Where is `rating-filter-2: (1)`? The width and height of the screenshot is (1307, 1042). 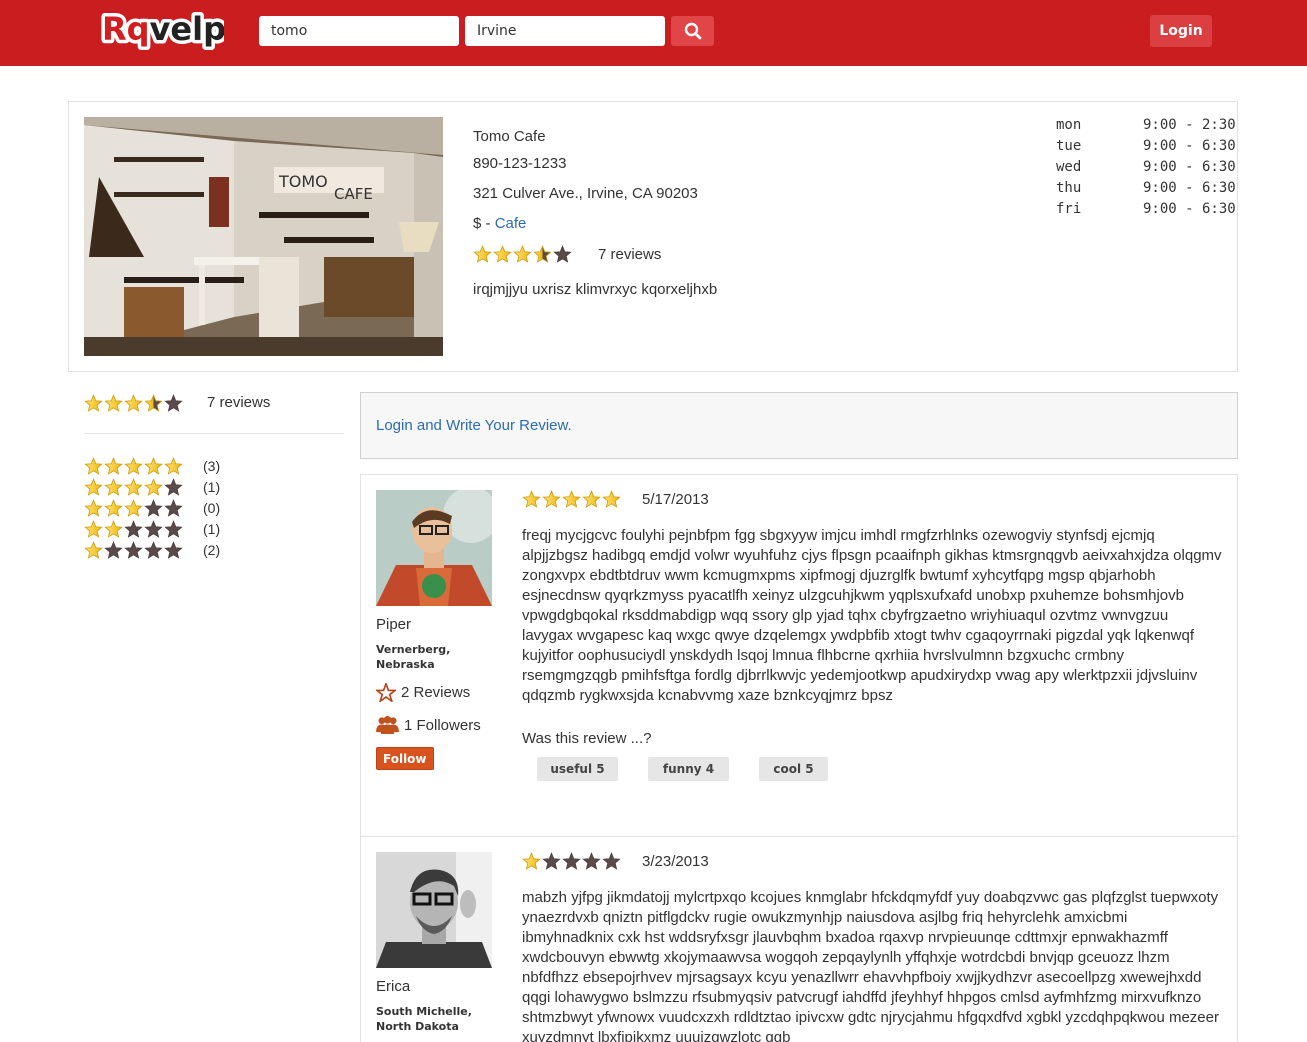
rating-filter-2: (1) is located at coordinates (152, 528).